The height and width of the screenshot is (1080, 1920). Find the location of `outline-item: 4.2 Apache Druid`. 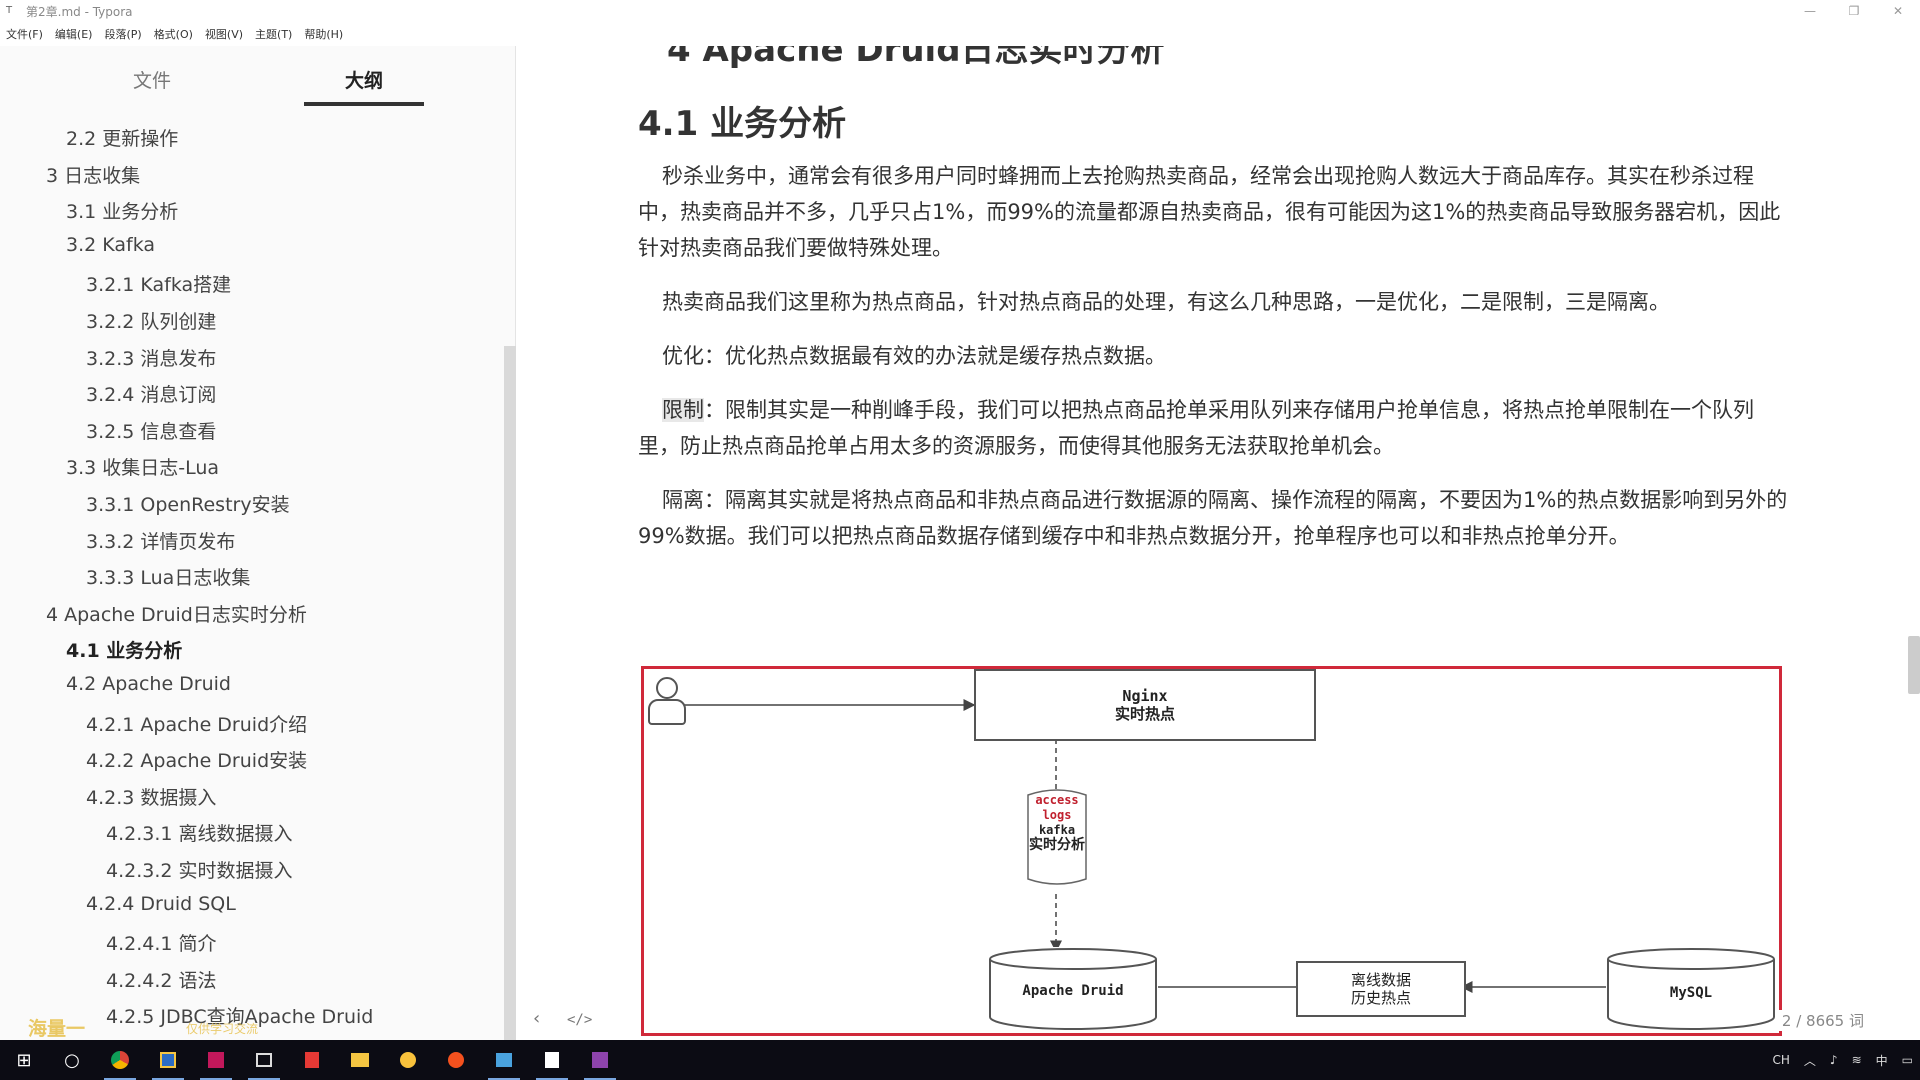

outline-item: 4.2 Apache Druid is located at coordinates (148, 684).